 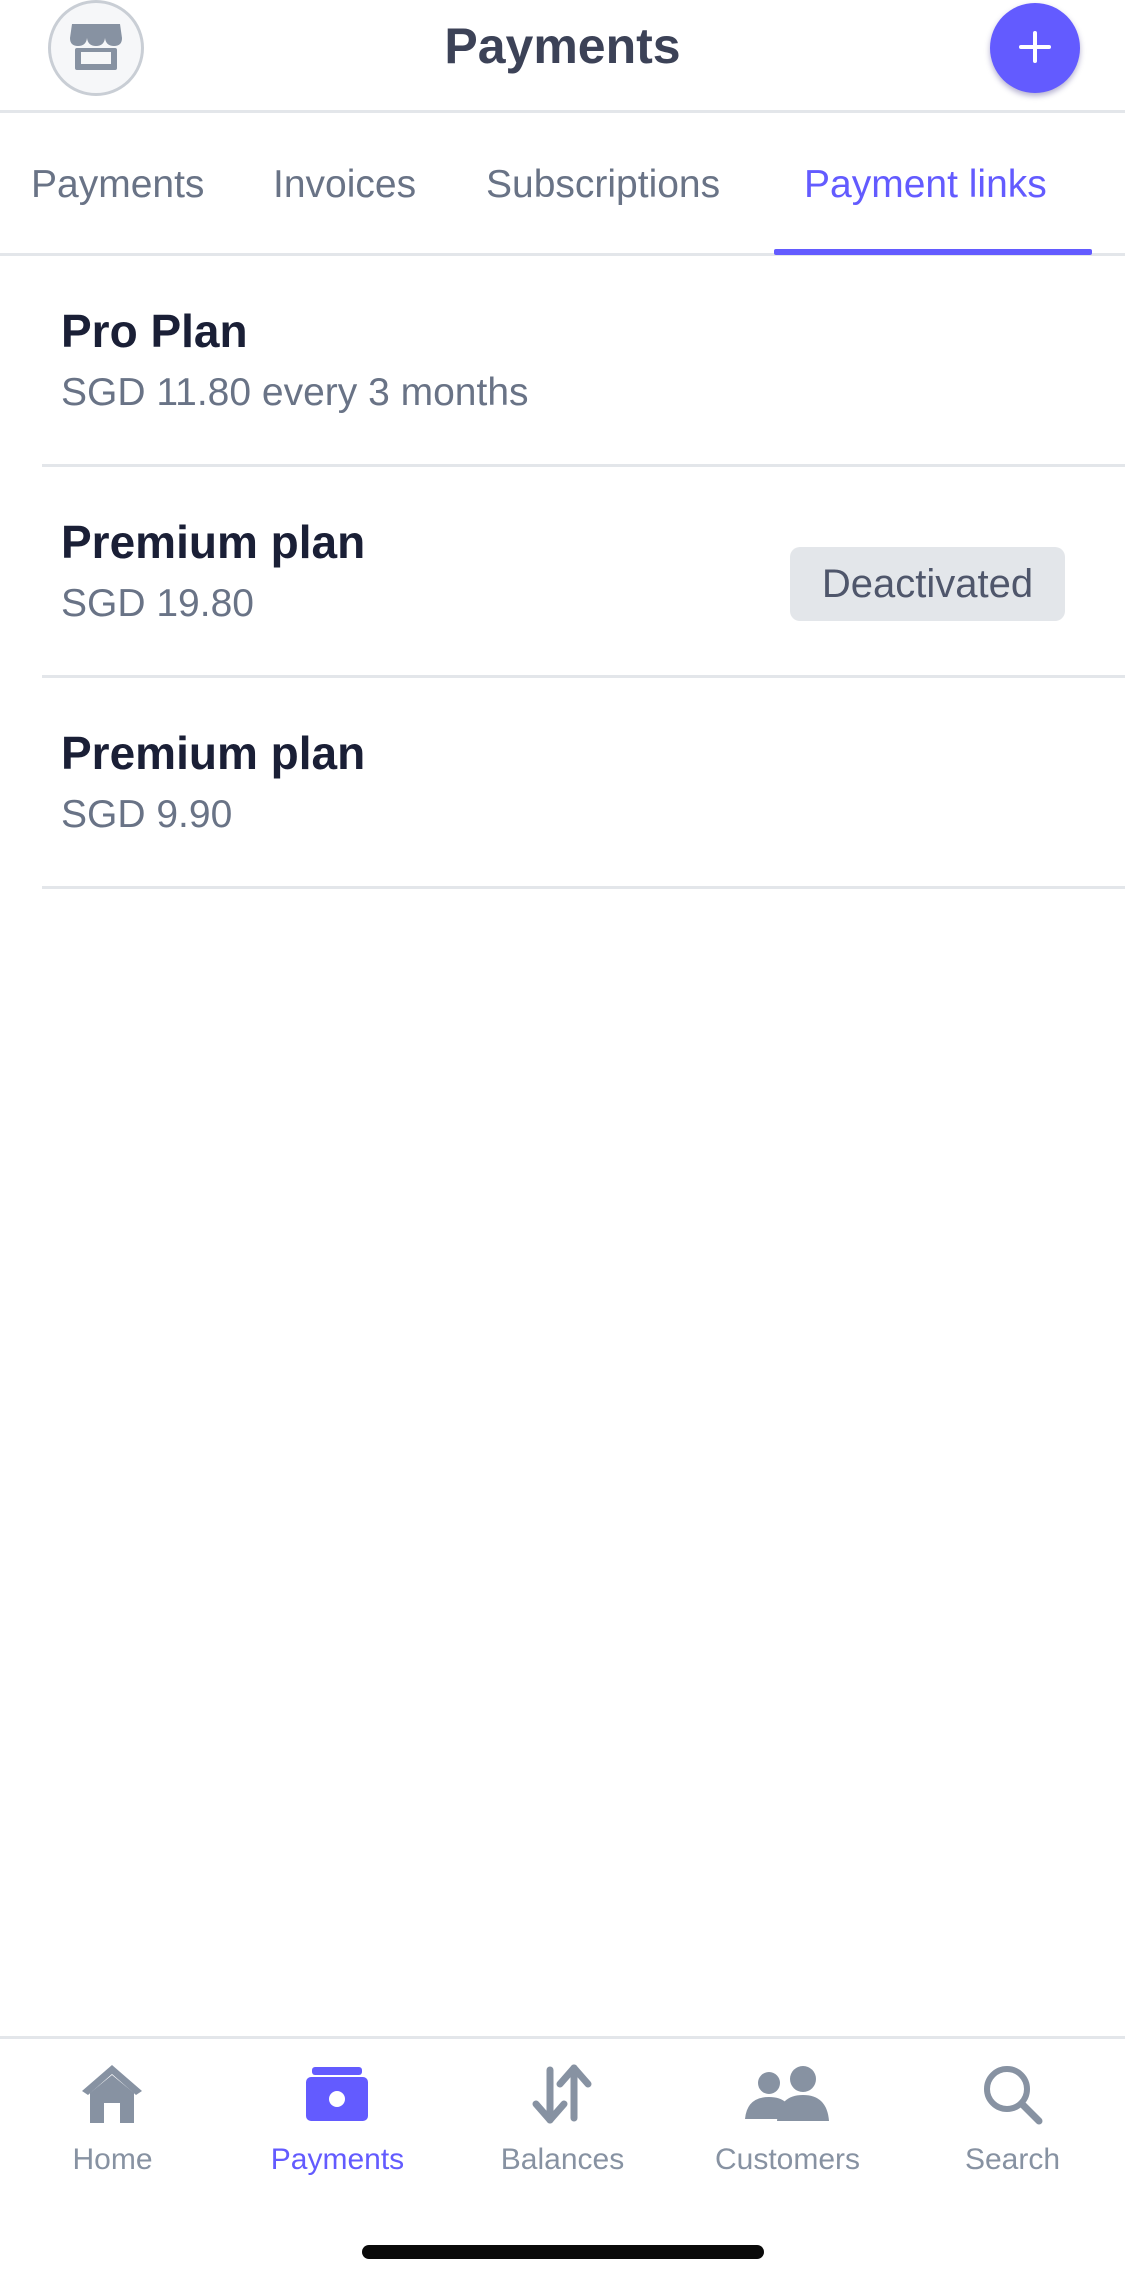 I want to click on home-icon, so click(x=112, y=2094).